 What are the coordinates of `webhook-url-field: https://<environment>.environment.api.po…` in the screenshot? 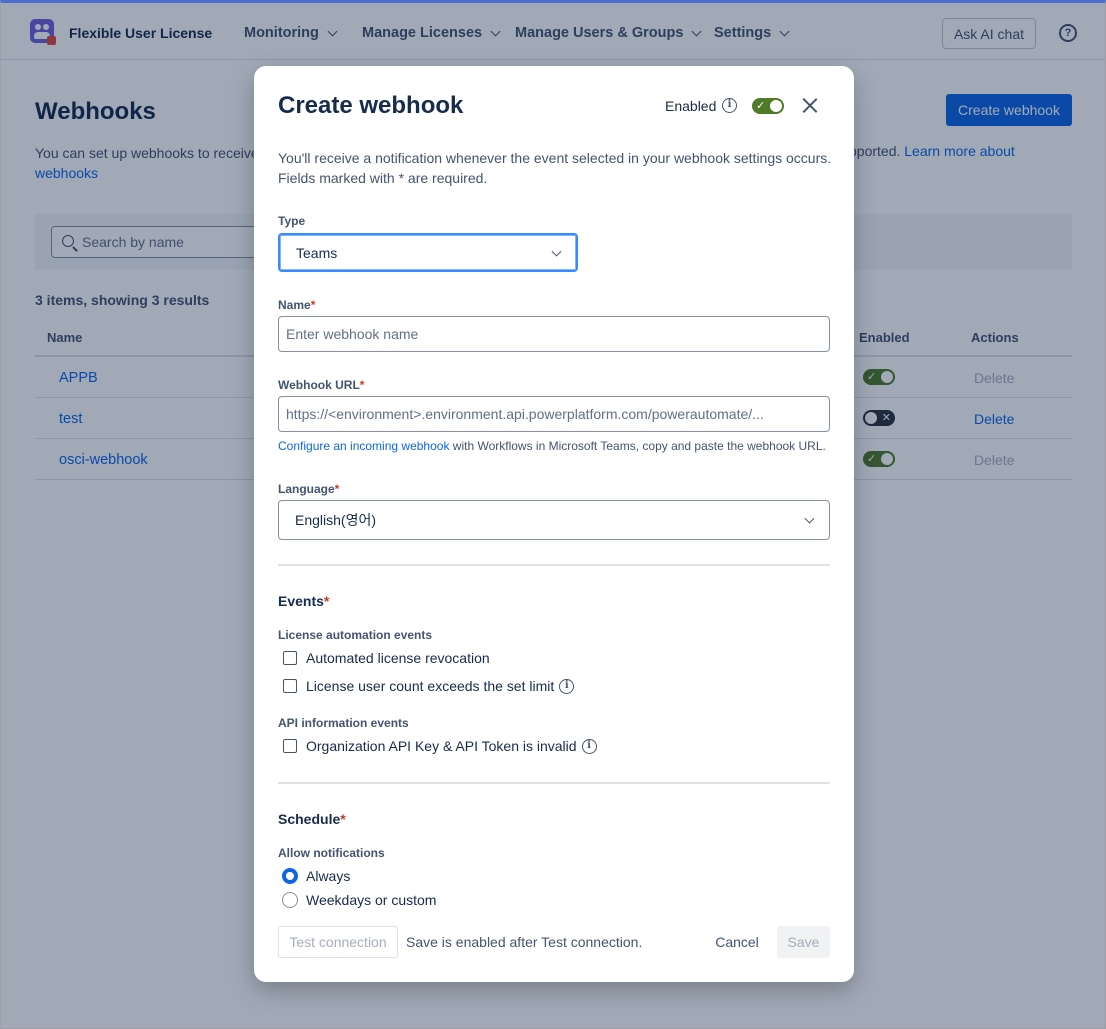 It's located at (554, 414).